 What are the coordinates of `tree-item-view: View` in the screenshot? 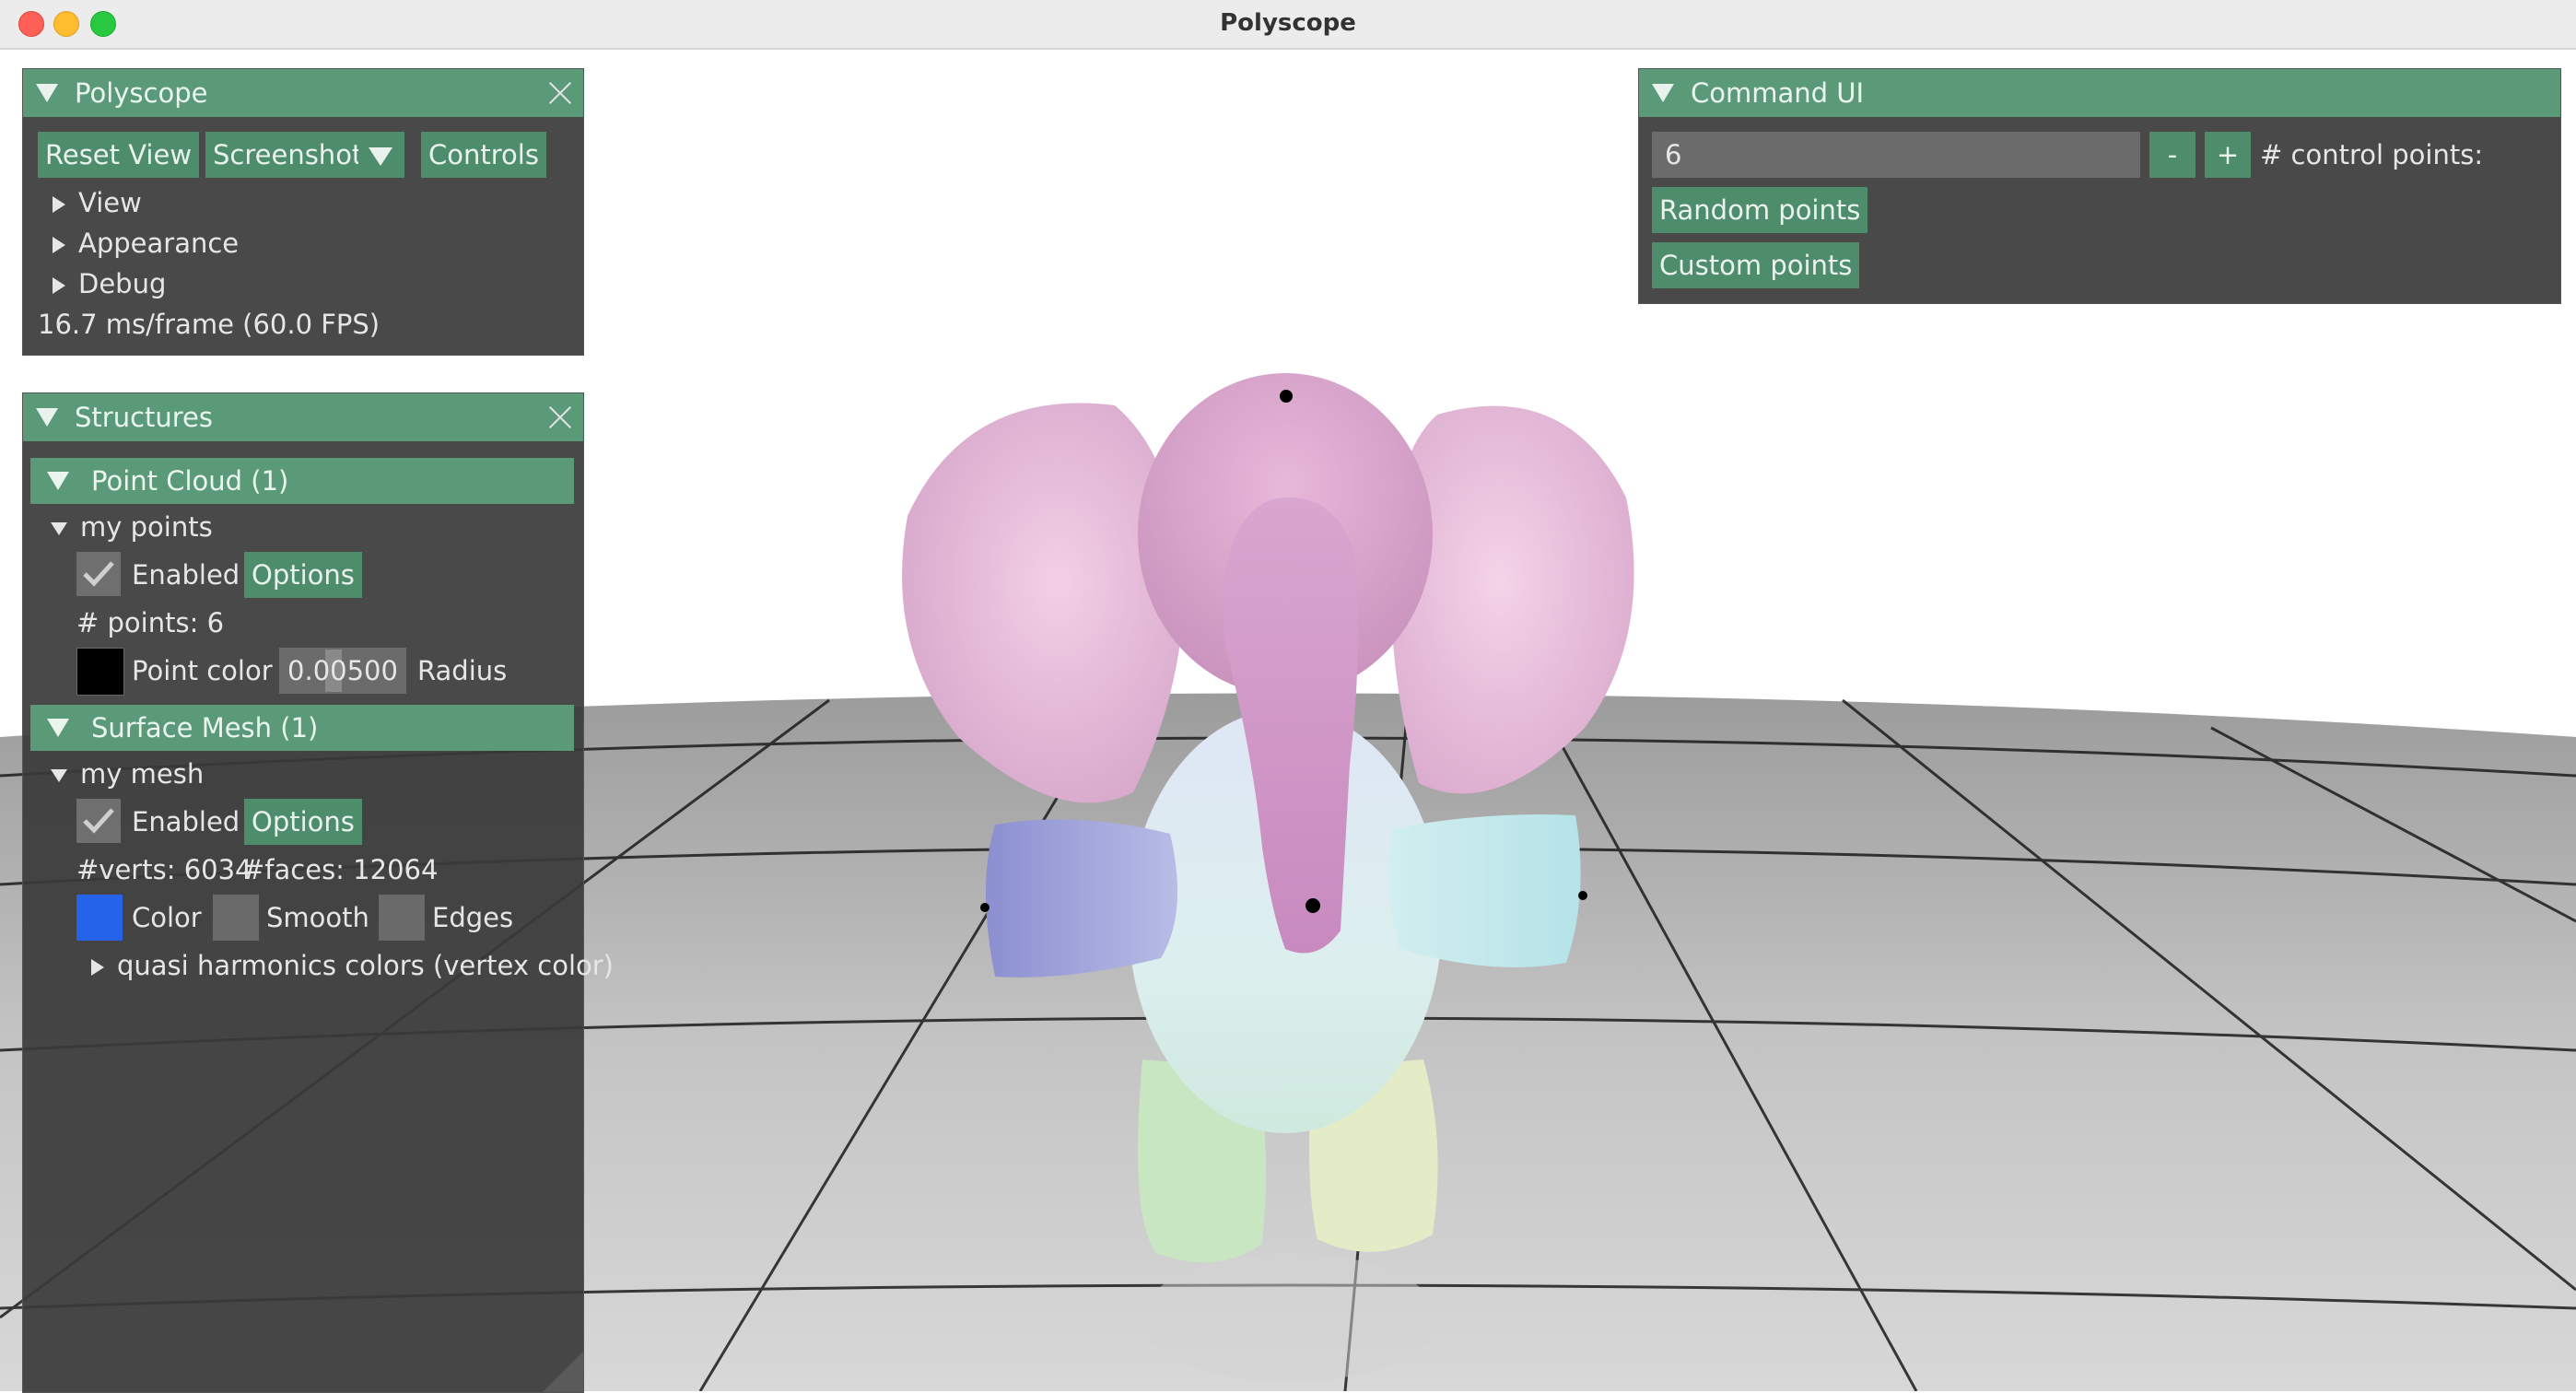 It's located at (97, 202).